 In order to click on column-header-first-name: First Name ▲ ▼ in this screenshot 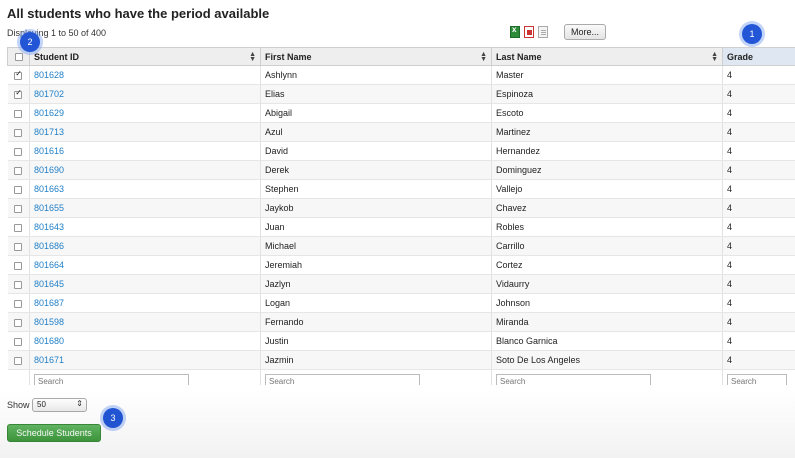, I will do `click(376, 56)`.